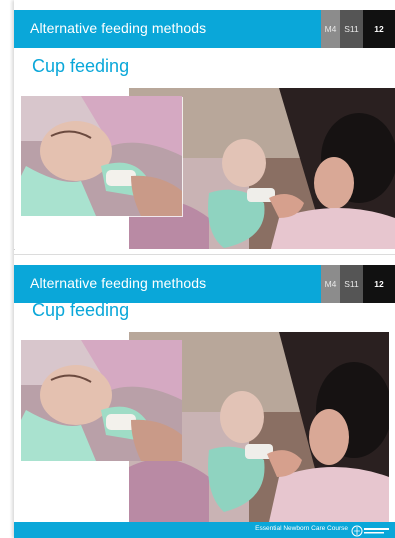  What do you see at coordinates (371, 530) in the screenshot?
I see `who-logo-icon` at bounding box center [371, 530].